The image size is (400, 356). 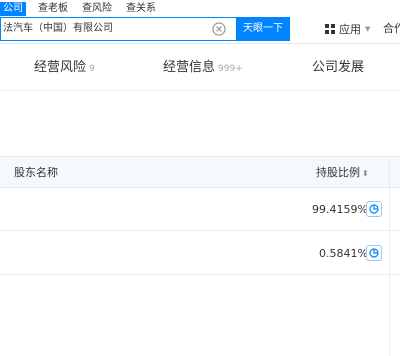 What do you see at coordinates (389, 256) in the screenshot?
I see `column-divider` at bounding box center [389, 256].